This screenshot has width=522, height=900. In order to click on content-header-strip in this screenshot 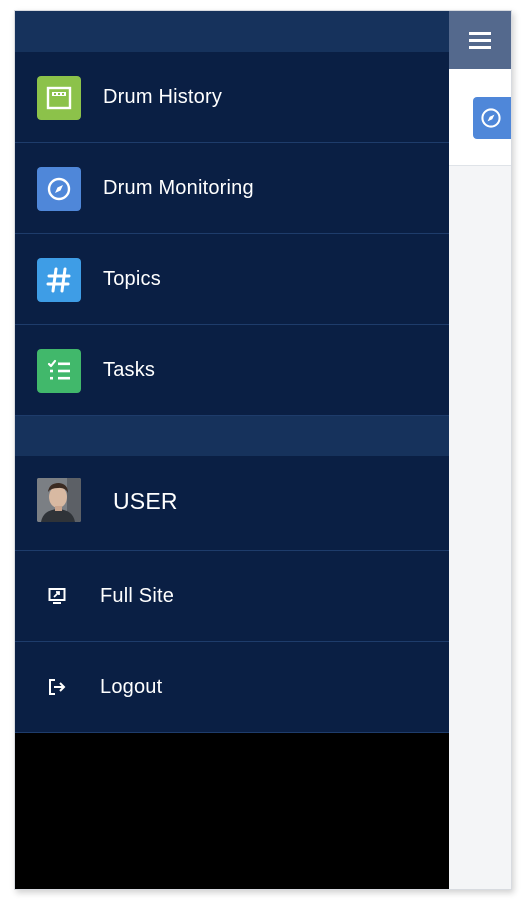, I will do `click(480, 117)`.